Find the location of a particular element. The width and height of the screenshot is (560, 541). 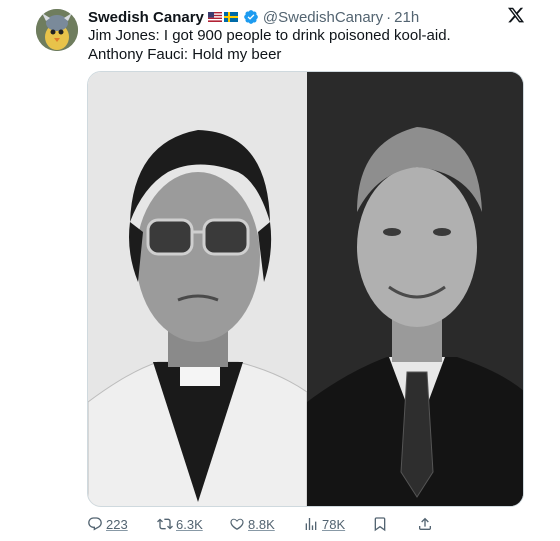

tweet-header: Swedish Canary @SwedishCanary · 21h is located at coordinates (253, 17).